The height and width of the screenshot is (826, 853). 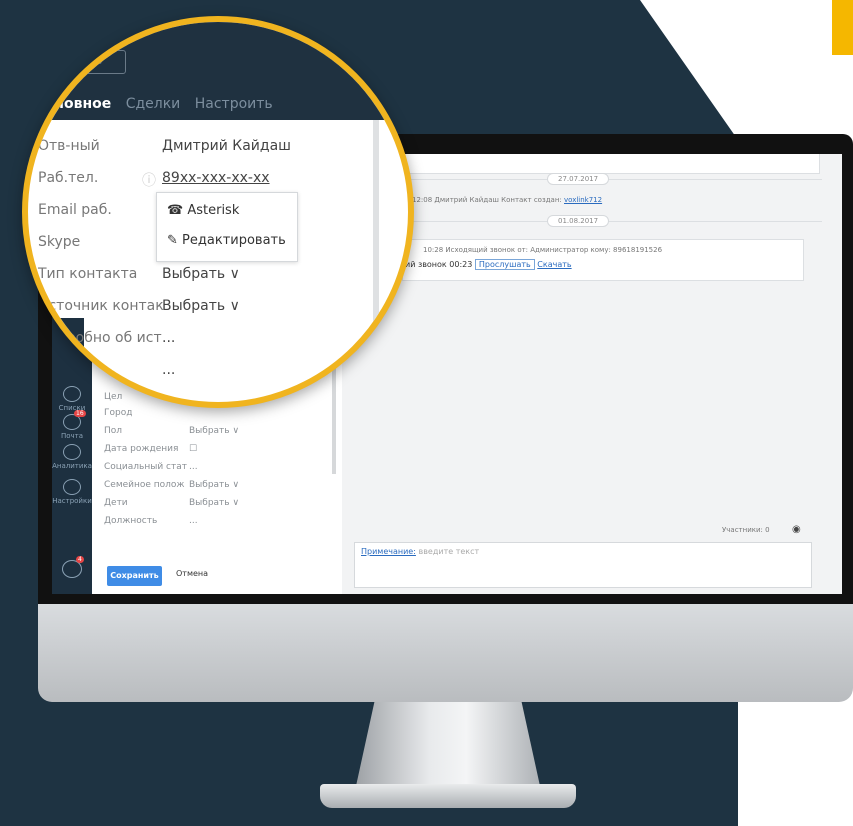 I want to click on field-email: Email раб., so click(x=75, y=210).